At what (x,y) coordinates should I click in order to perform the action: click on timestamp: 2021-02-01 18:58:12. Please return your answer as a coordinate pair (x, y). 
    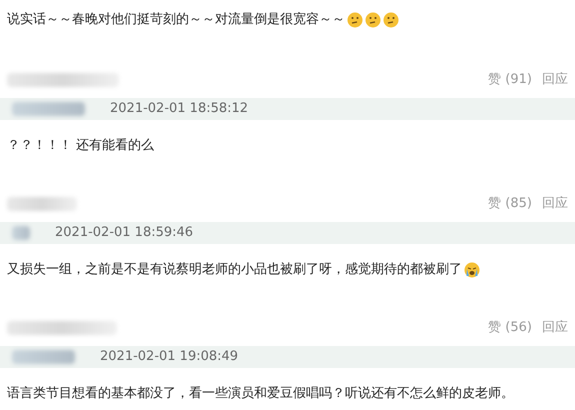
    Looking at the image, I should click on (179, 109).